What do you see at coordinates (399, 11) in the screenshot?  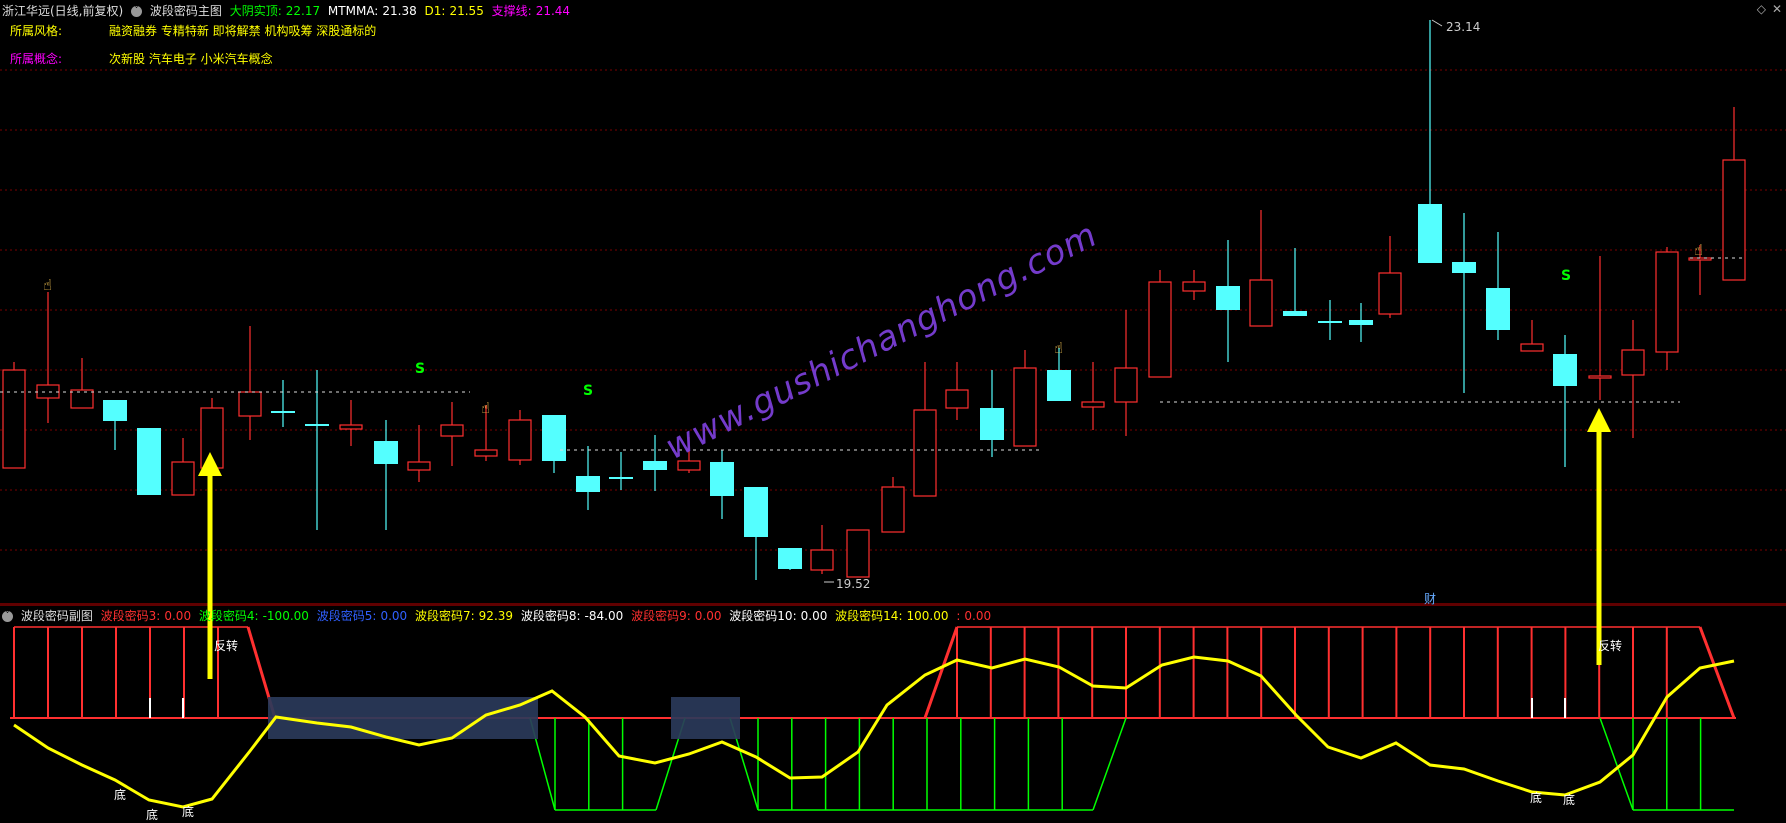 I see `legend-val-1: 21.38` at bounding box center [399, 11].